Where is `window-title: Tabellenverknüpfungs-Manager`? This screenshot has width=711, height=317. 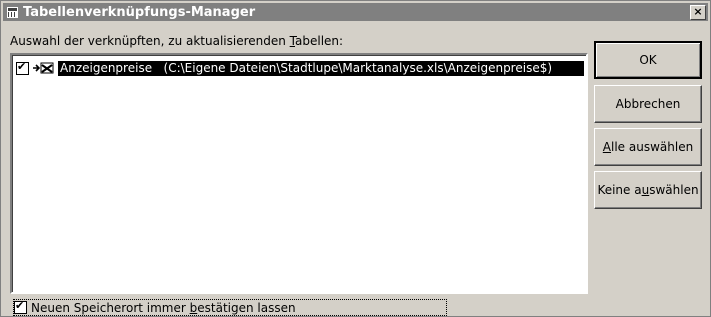 window-title: Tabellenverknüpfungs-Manager is located at coordinates (139, 12).